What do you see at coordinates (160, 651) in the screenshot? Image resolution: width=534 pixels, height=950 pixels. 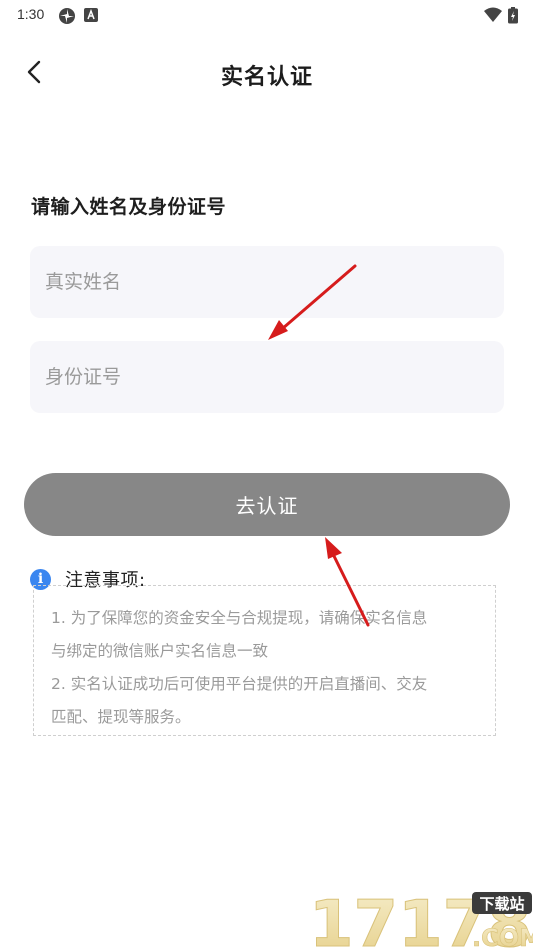 I see `notice-line-2: 与绑定的微信账户实名信息一致` at bounding box center [160, 651].